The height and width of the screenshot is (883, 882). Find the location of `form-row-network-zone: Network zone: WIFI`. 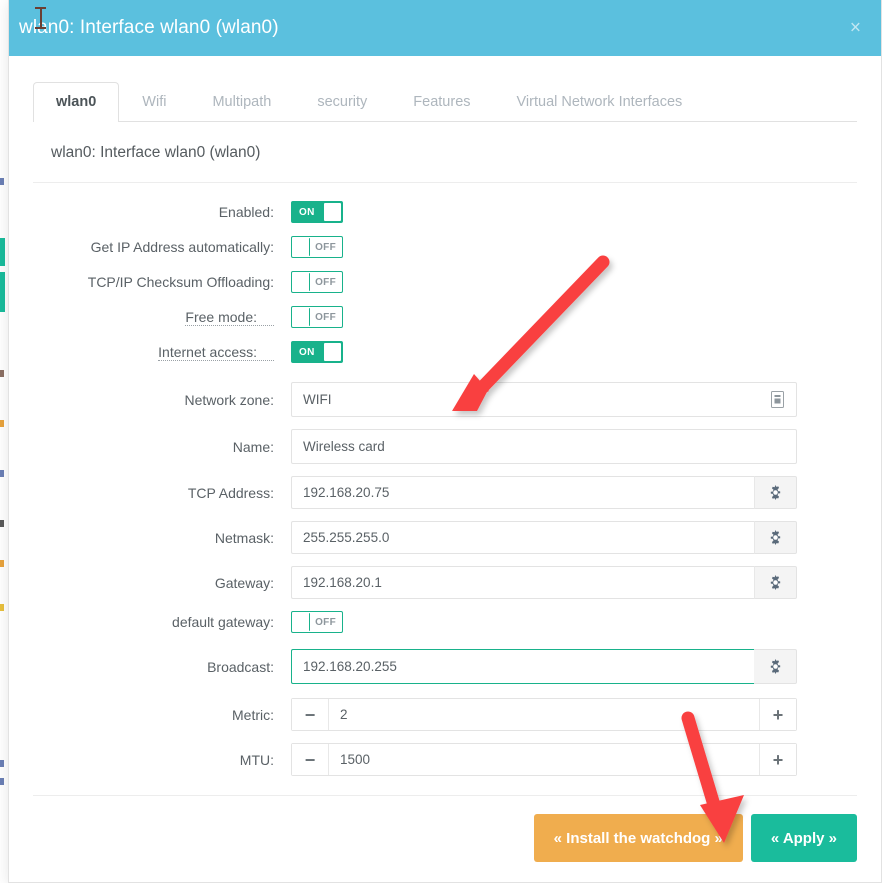

form-row-network-zone: Network zone: WIFI is located at coordinates (445, 399).